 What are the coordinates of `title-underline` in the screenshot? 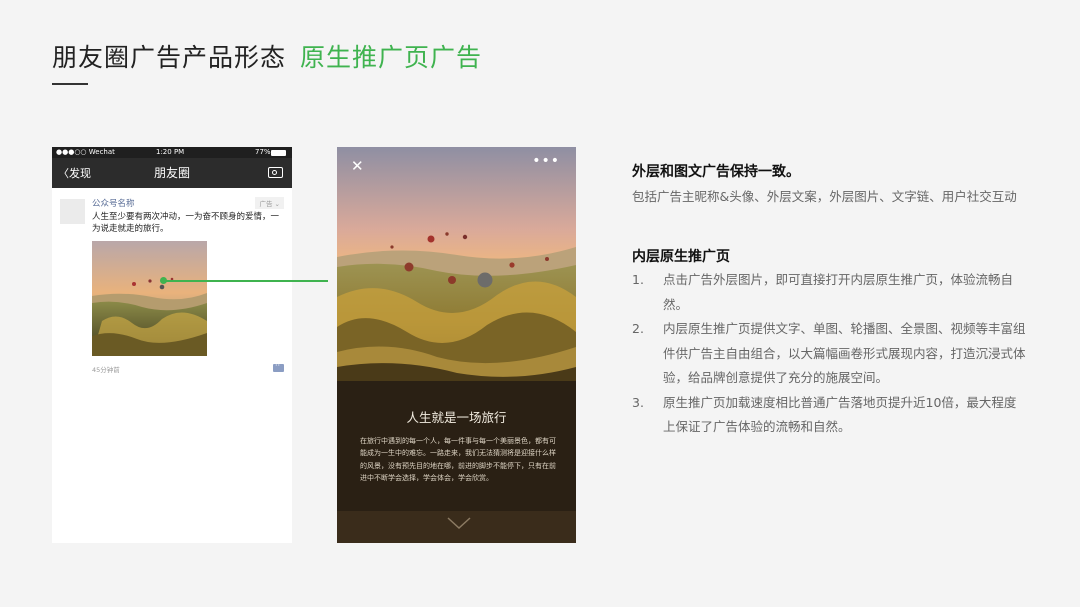 It's located at (70, 84).